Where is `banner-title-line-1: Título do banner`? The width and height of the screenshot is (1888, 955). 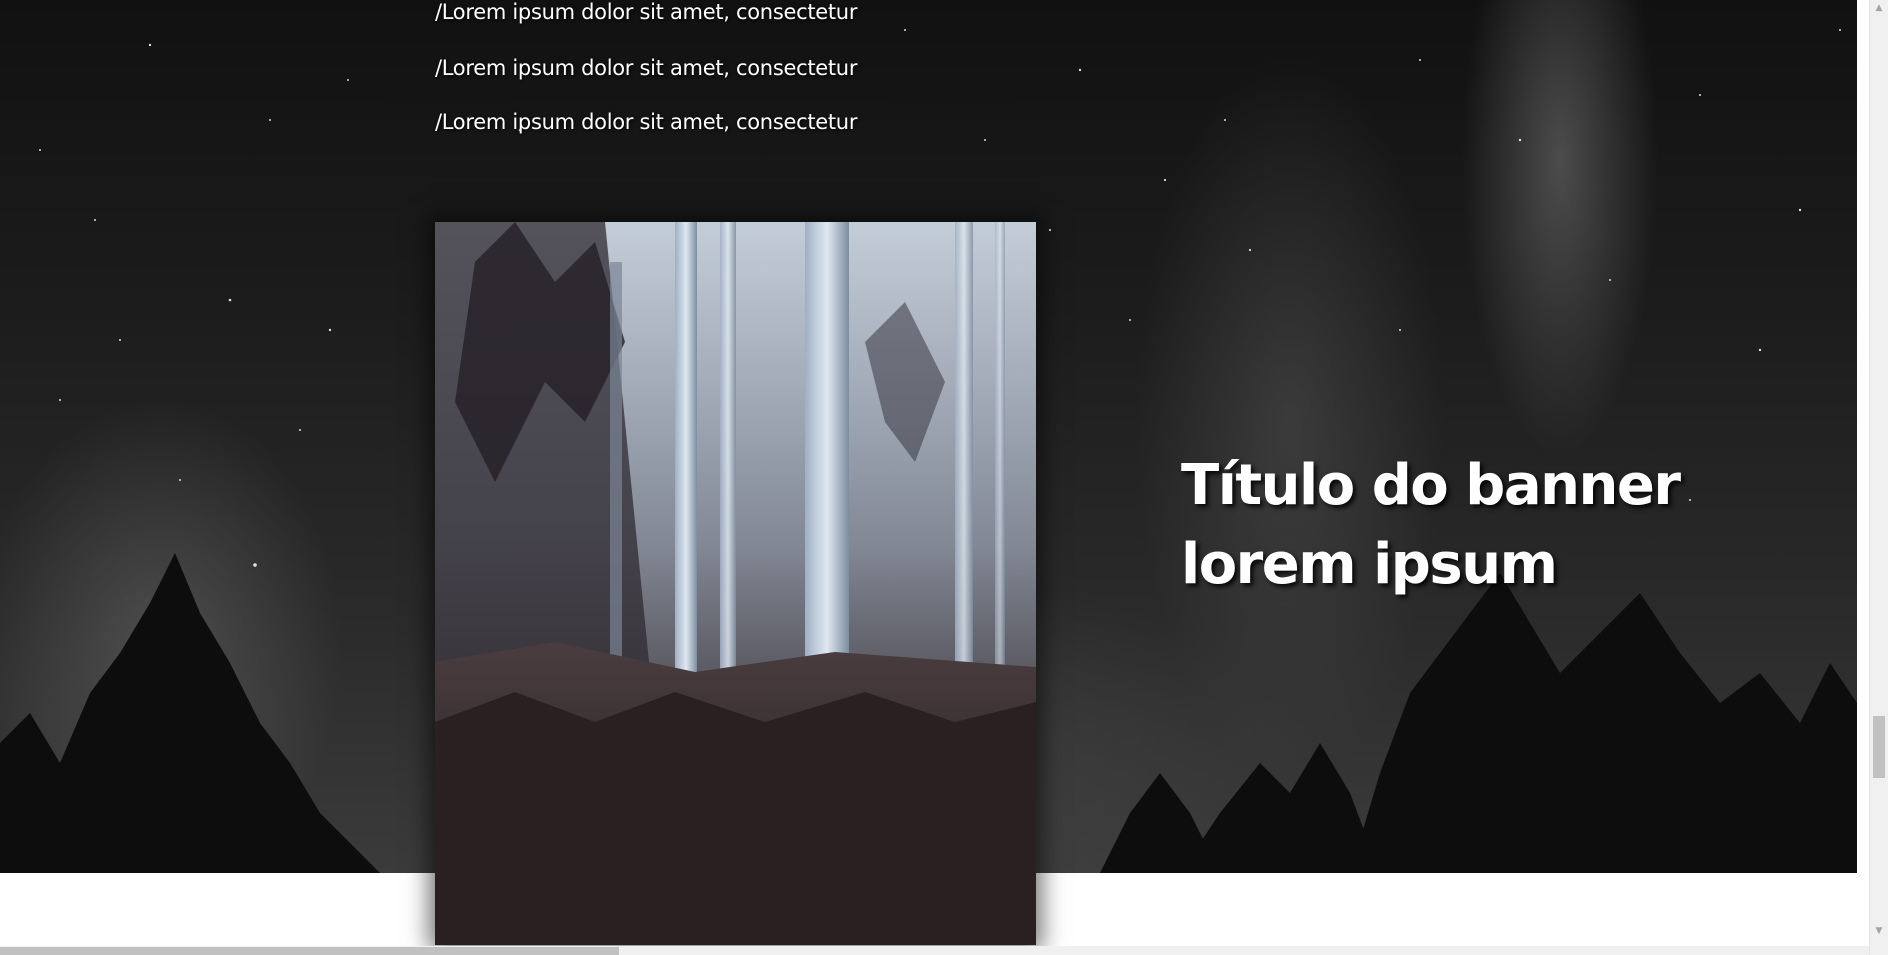 banner-title-line-1: Título do banner is located at coordinates (1431, 485).